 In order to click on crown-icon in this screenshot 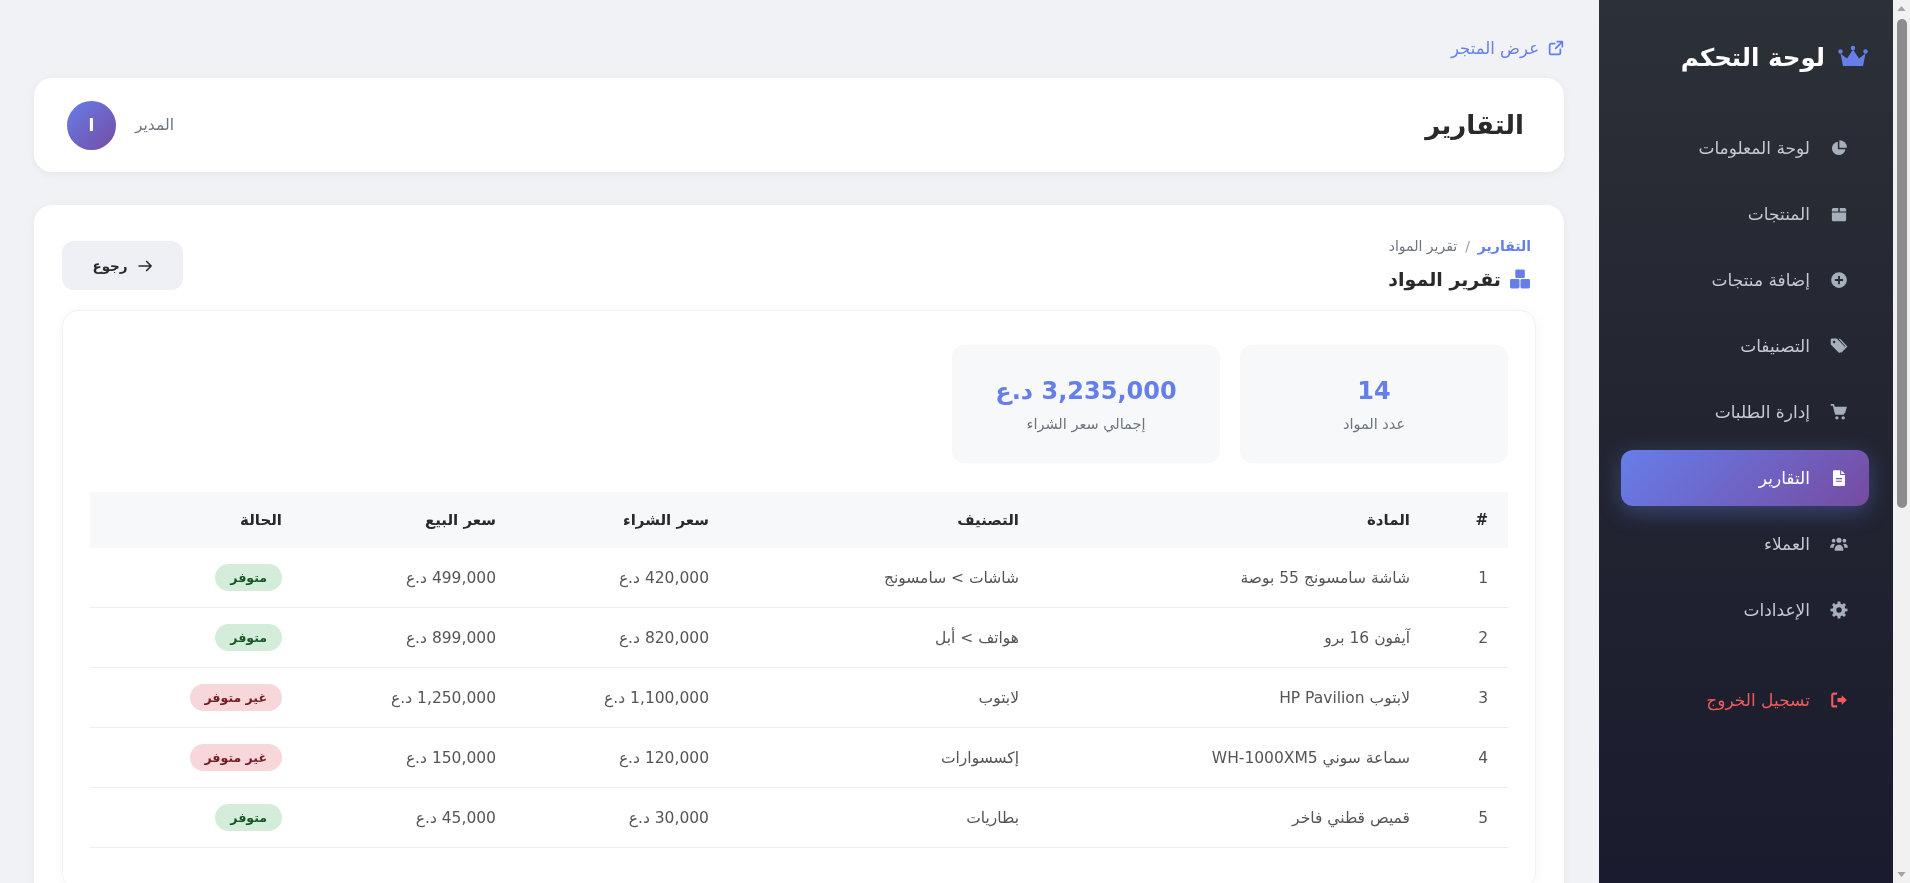, I will do `click(1853, 57)`.